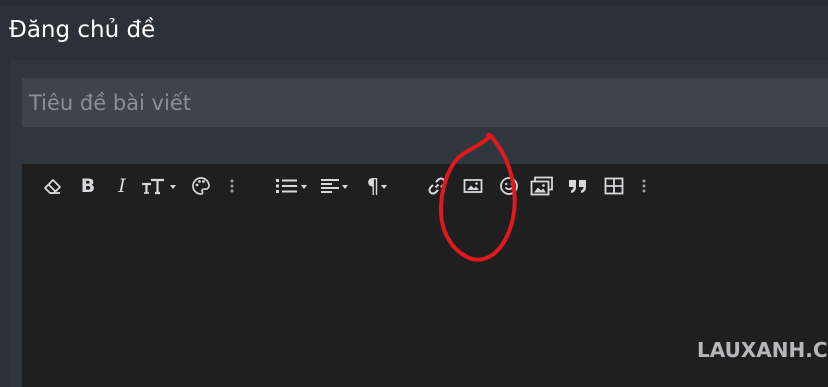 The height and width of the screenshot is (387, 828). Describe the element at coordinates (414, 3) in the screenshot. I see `top-strip` at that location.